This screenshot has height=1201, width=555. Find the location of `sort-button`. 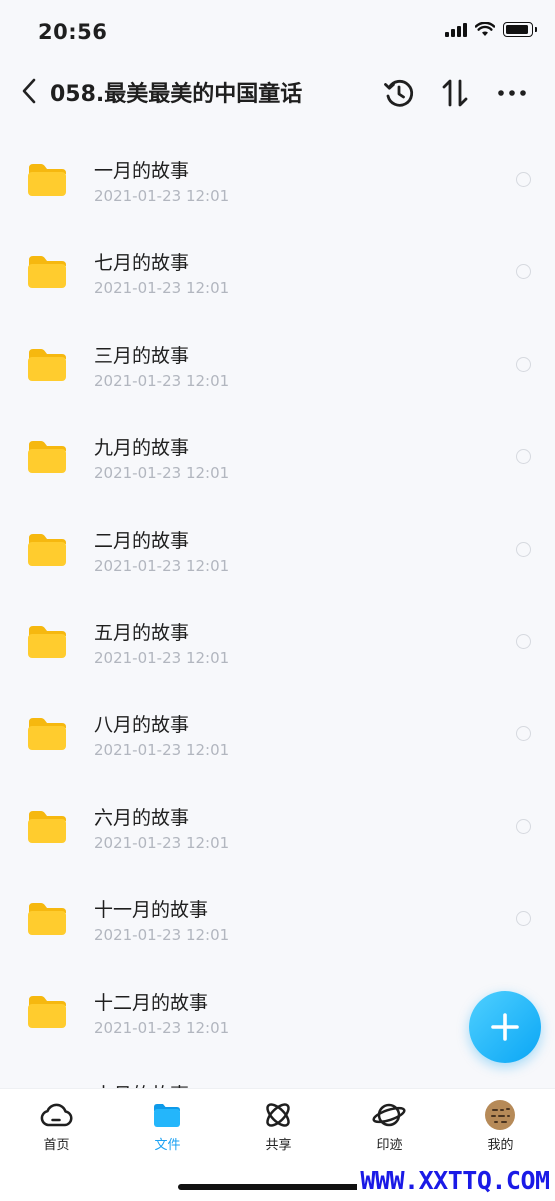

sort-button is located at coordinates (455, 93).